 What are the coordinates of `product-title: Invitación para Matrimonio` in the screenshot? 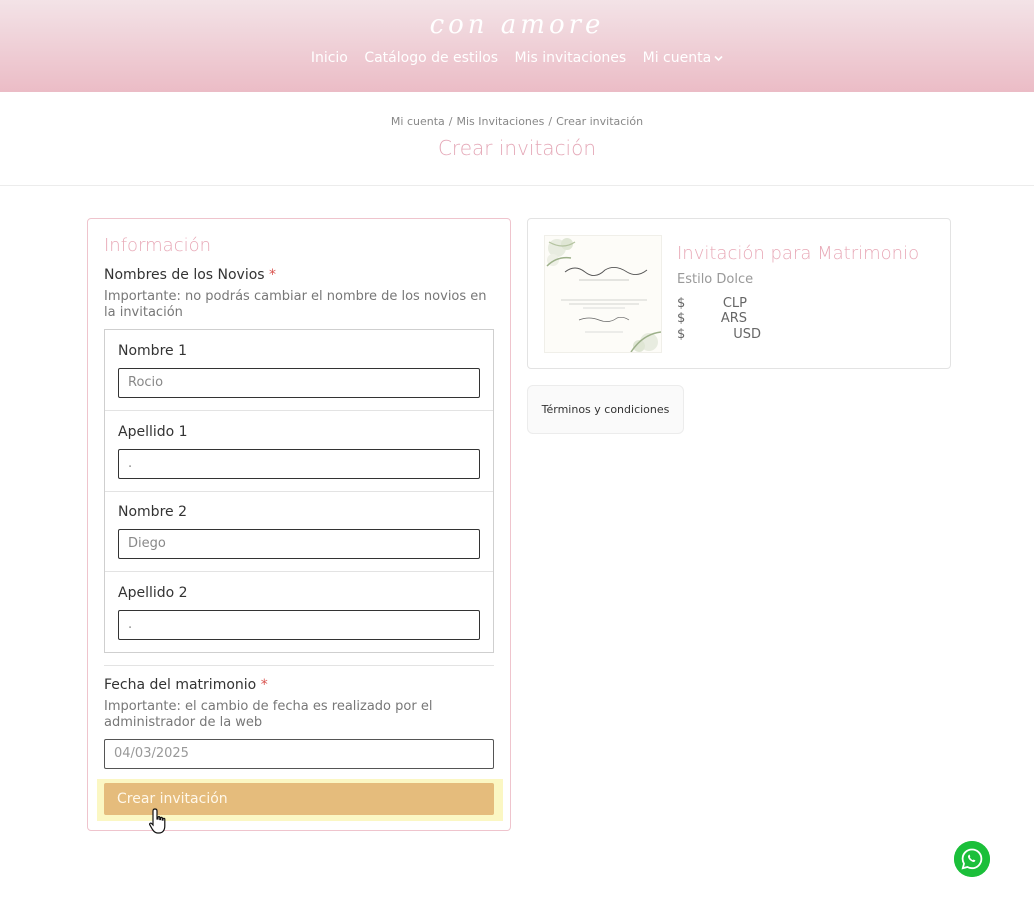 It's located at (798, 253).